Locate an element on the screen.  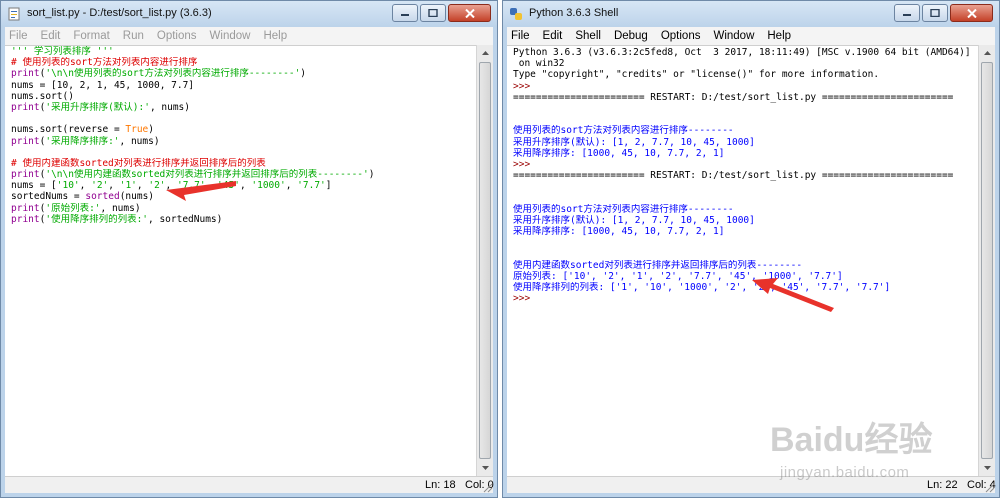
shell-close-button is located at coordinates (971, 13).